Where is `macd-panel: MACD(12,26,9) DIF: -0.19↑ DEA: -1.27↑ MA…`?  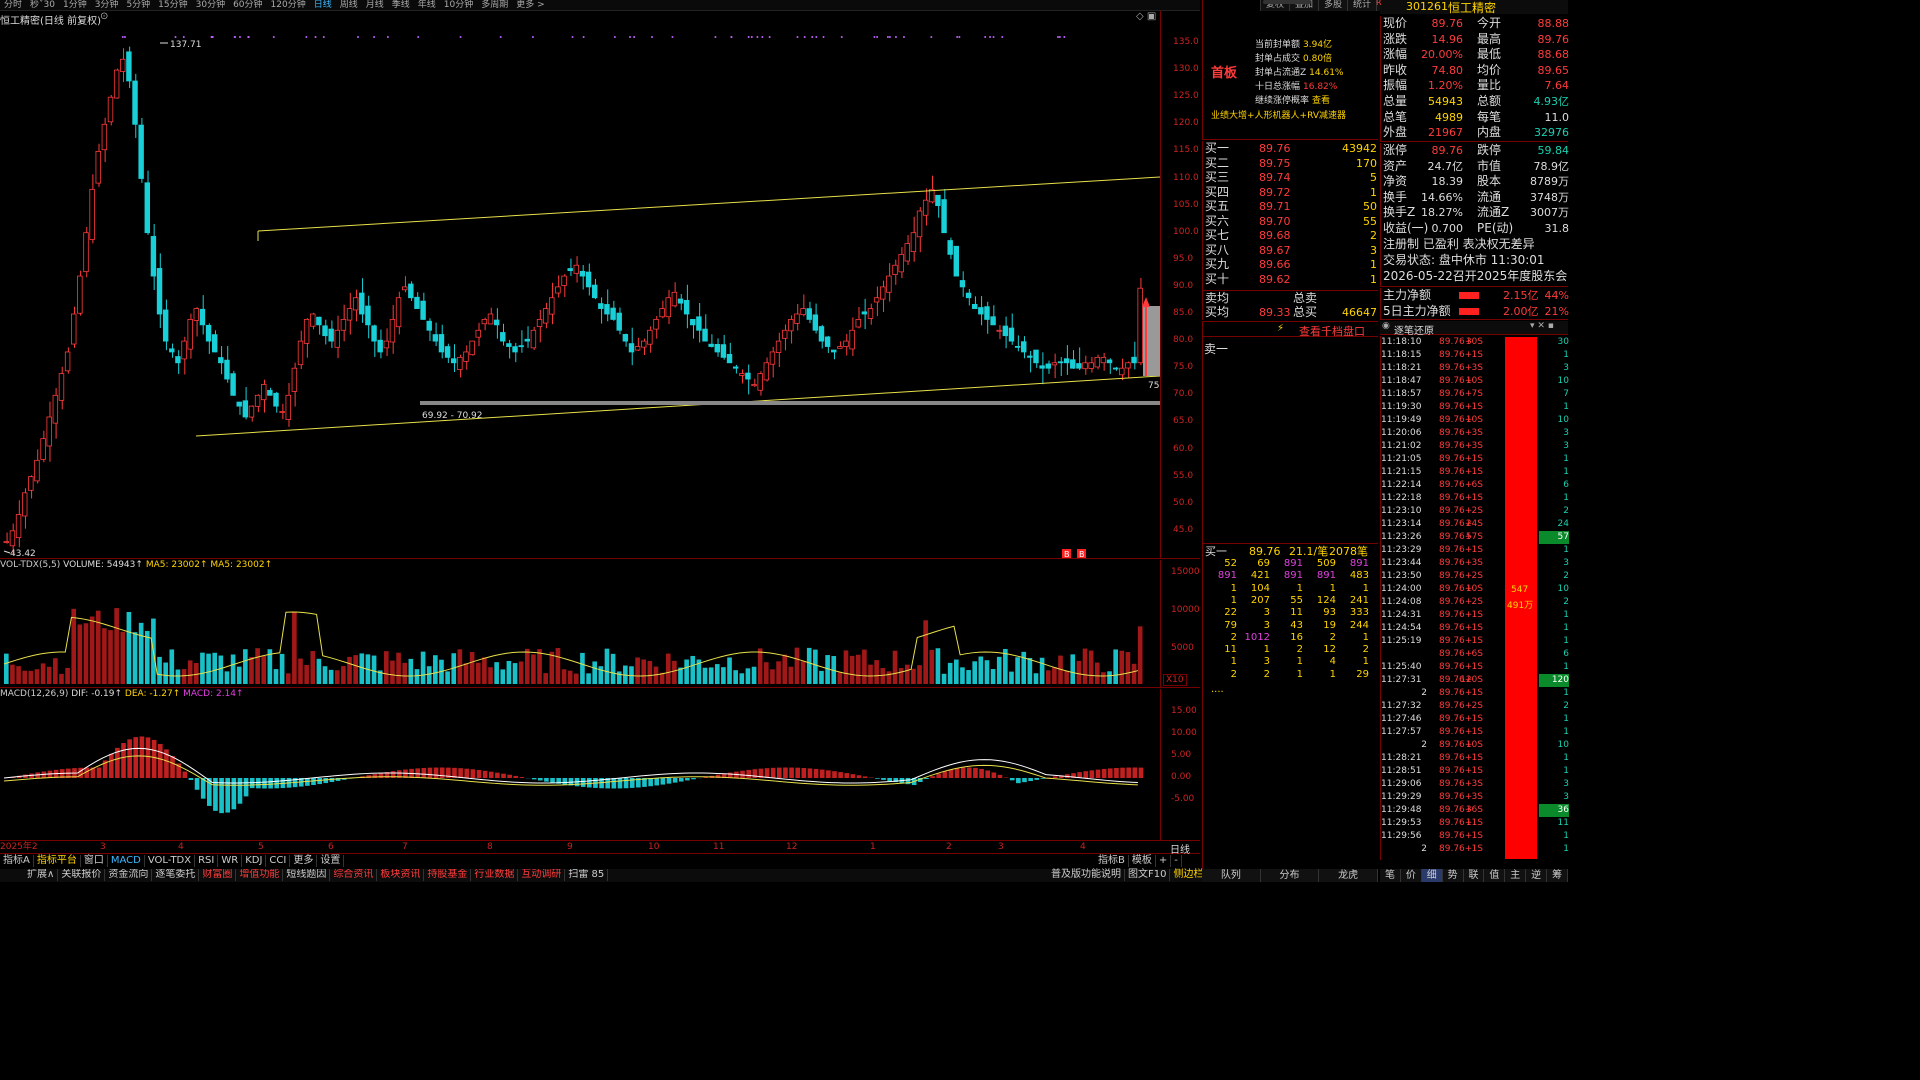
macd-panel: MACD(12,26,9) DIF: -0.19↑ DEA: -1.27↑ MA… is located at coordinates (600, 765).